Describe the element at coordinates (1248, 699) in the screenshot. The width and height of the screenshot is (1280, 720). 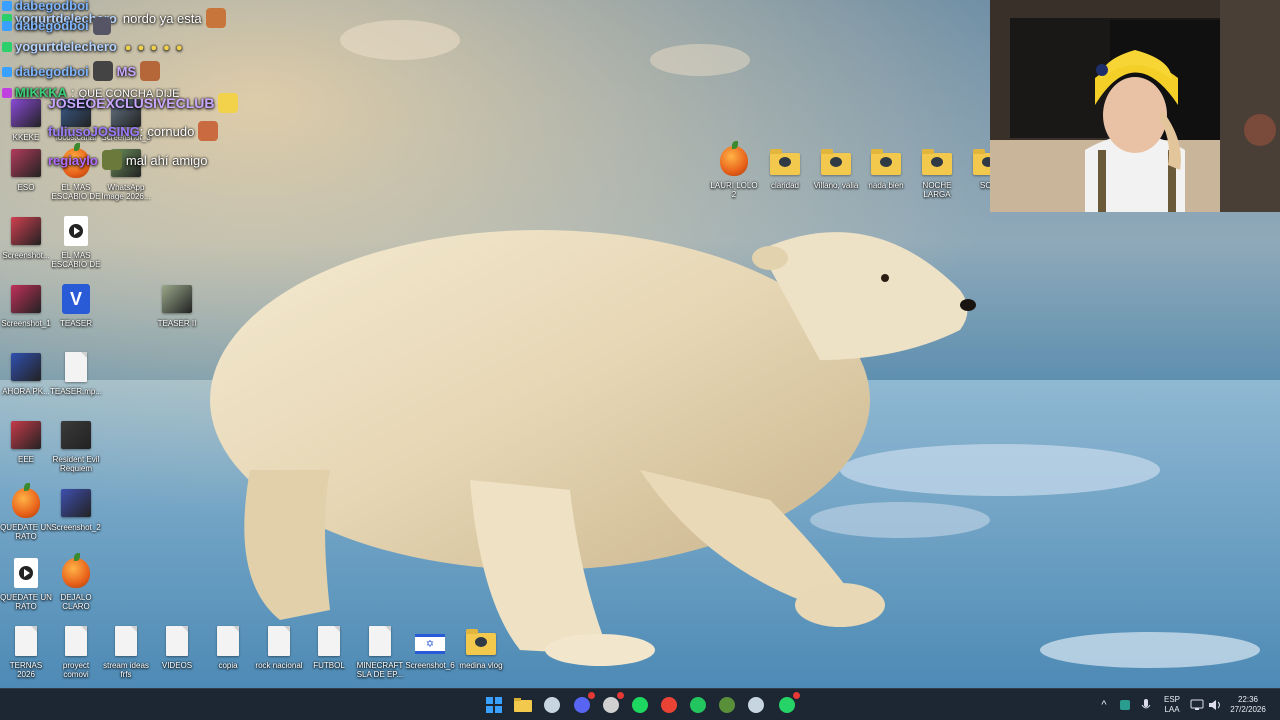
I see `clock-time: 22:36` at that location.